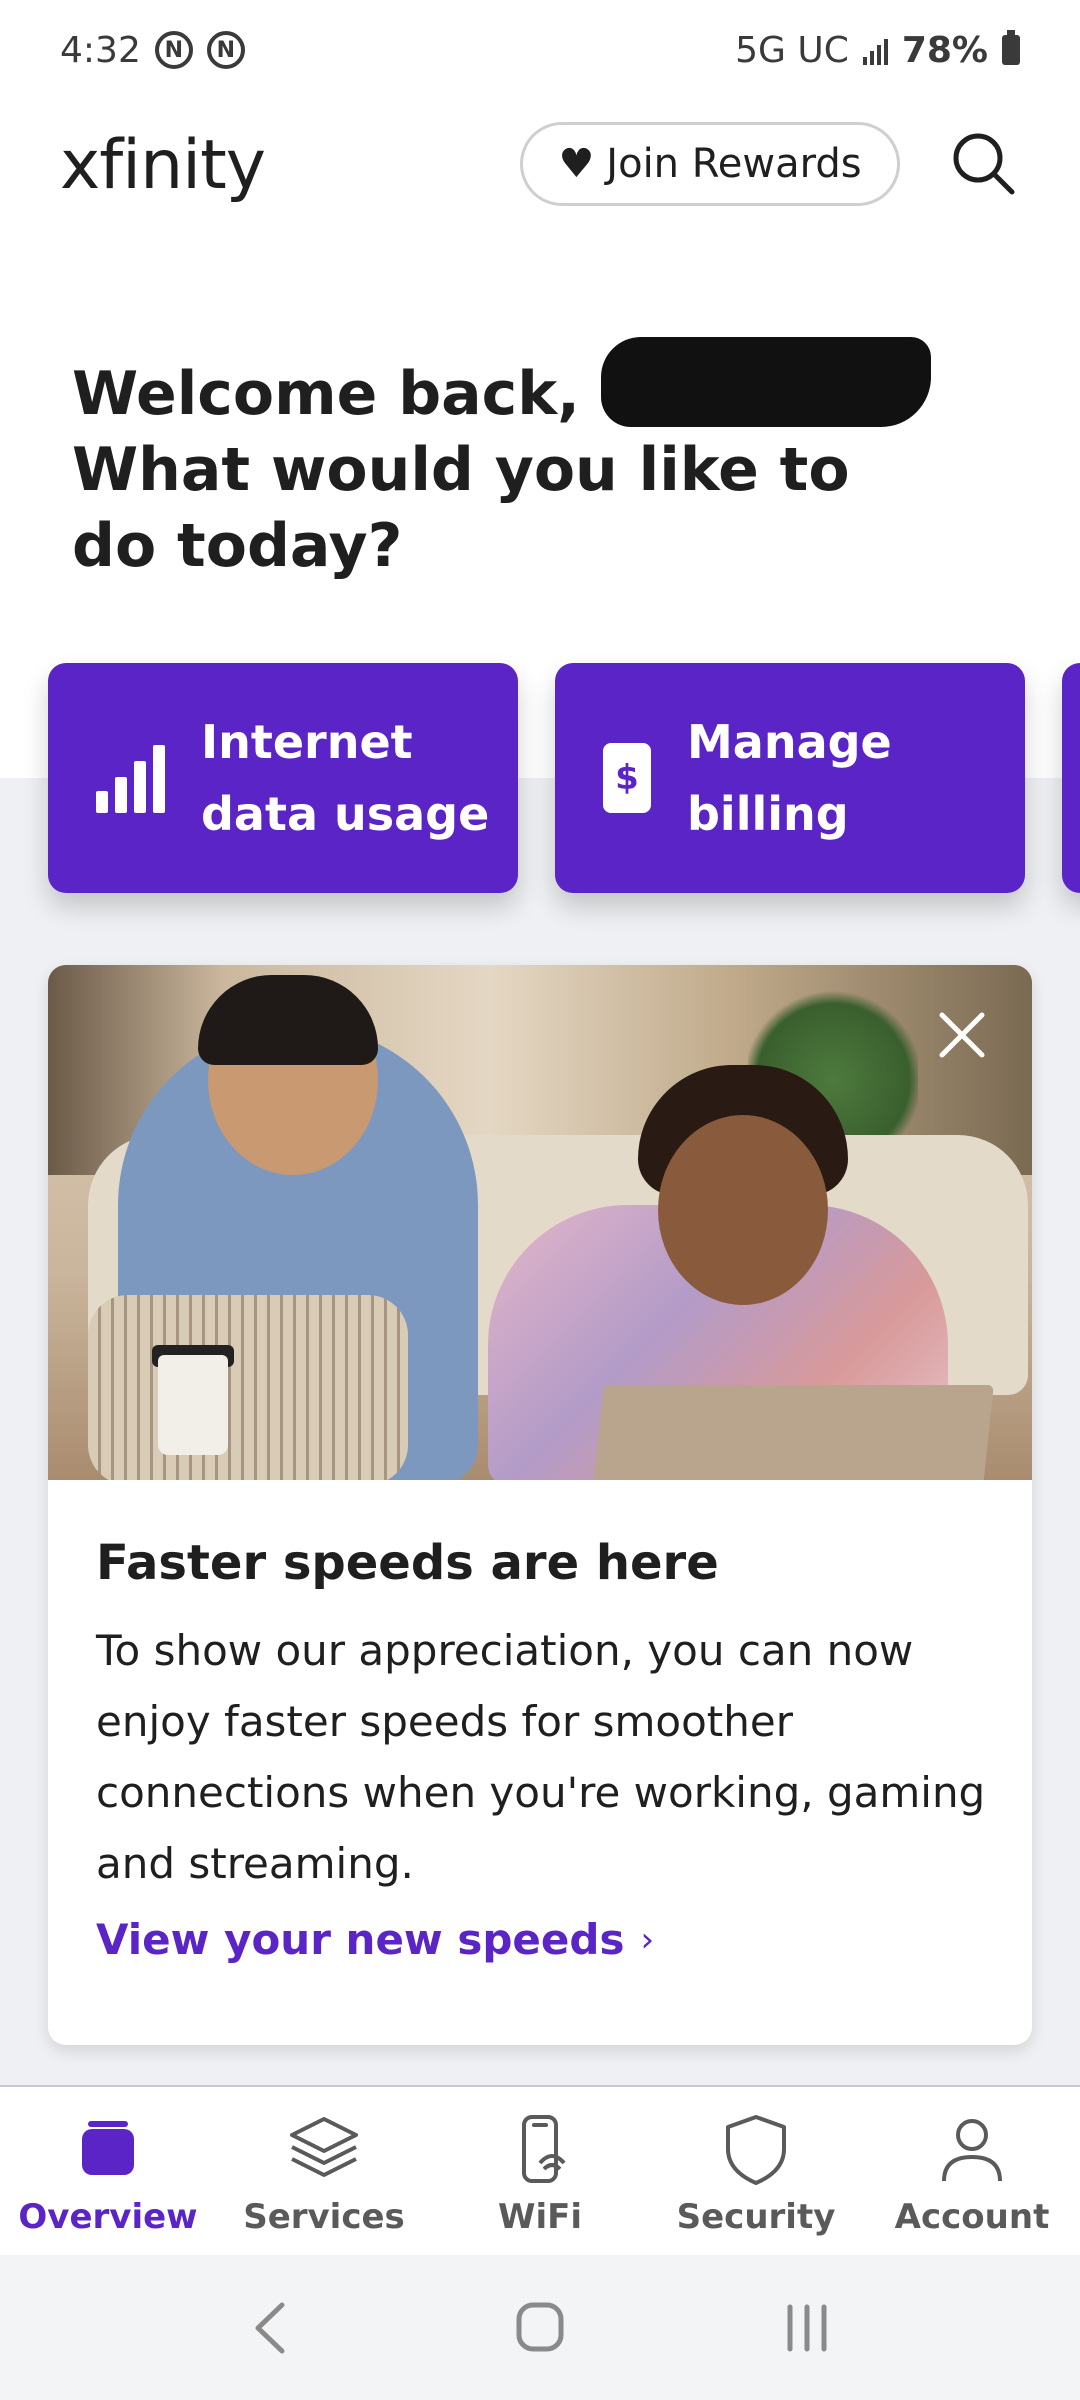 Image resolution: width=1080 pixels, height=2400 pixels. Describe the element at coordinates (789, 742) in the screenshot. I see `action-line-1: Manage` at that location.